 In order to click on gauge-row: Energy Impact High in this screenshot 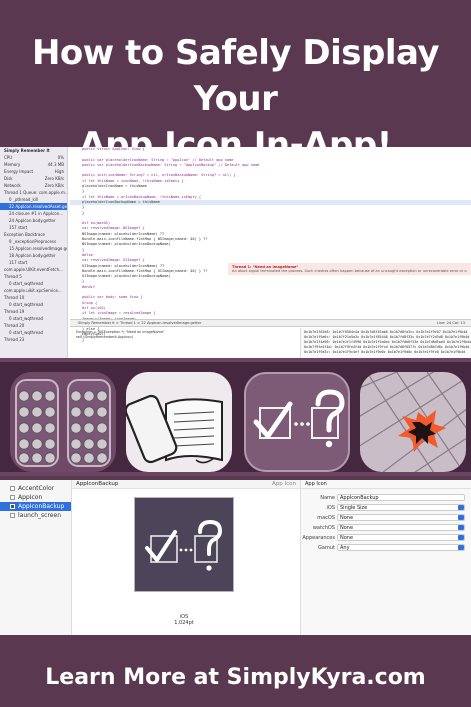, I will do `click(33, 171)`.